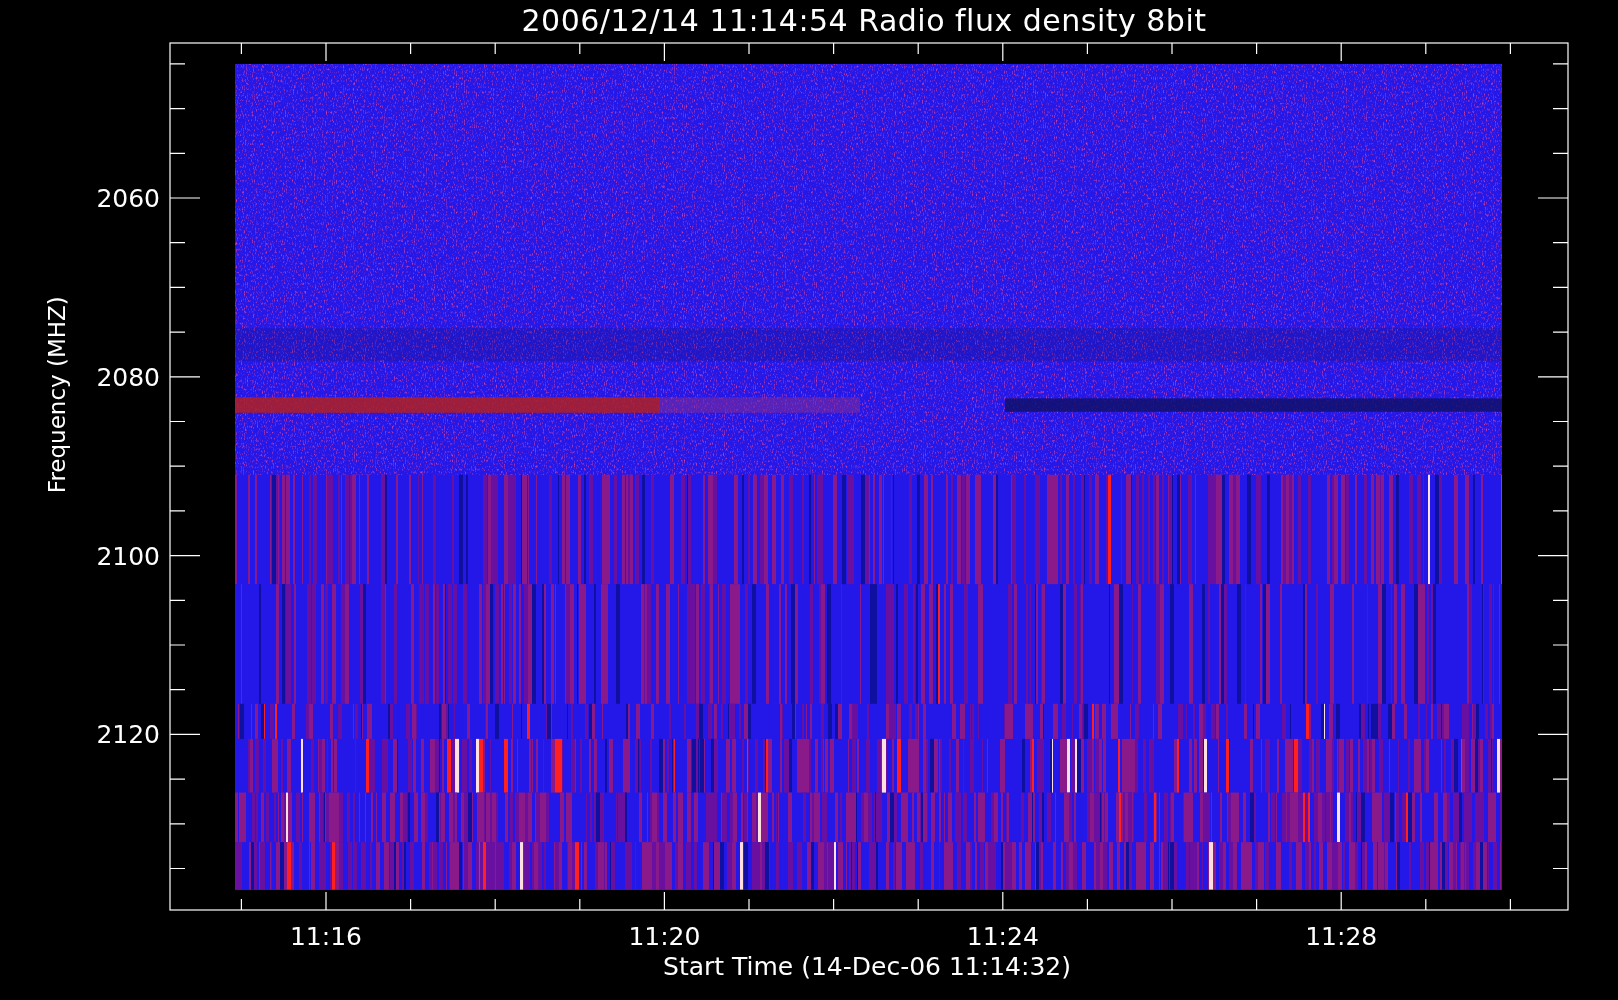 The height and width of the screenshot is (1000, 1618). What do you see at coordinates (867, 966) in the screenshot?
I see `axis-label: Start Time (14-Dec-06 11:14:32)` at bounding box center [867, 966].